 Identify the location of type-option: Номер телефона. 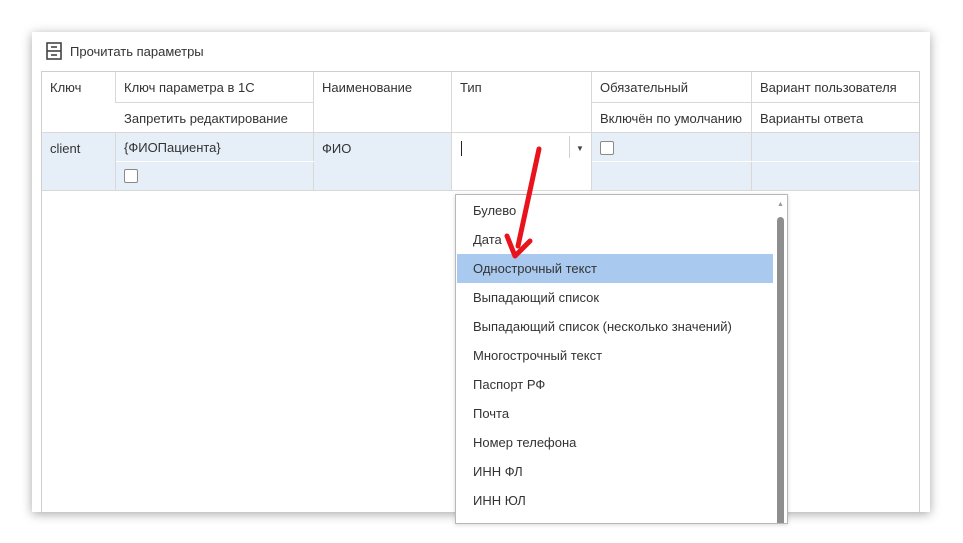
(615, 442).